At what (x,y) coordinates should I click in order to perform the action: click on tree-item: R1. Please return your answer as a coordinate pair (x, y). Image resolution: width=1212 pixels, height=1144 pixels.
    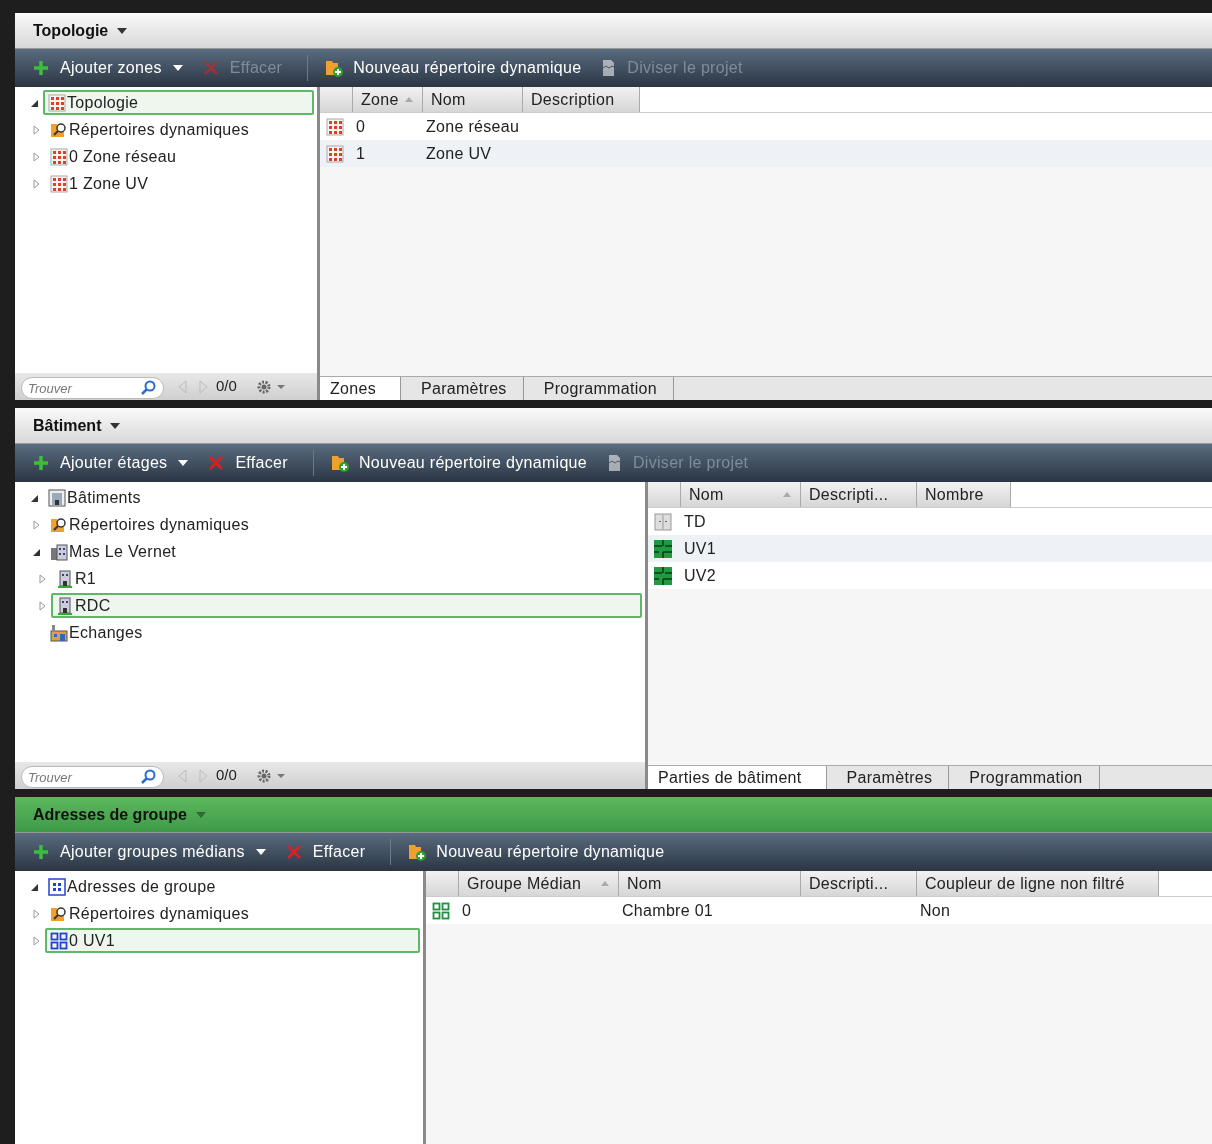
    Looking at the image, I should click on (78, 578).